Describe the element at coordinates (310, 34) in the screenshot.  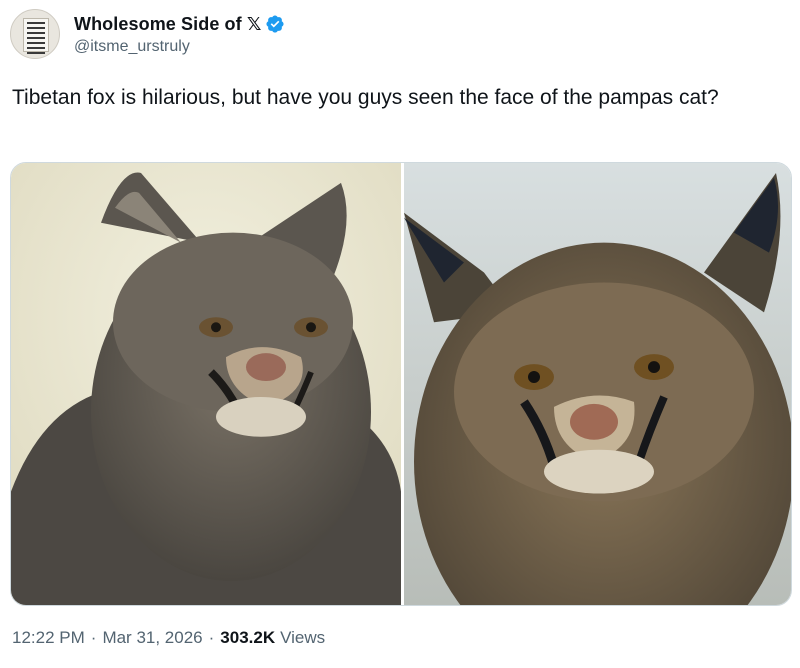
I see `tweet-header: Wholesome Side of 𝕏 @itsme_urstruly` at that location.